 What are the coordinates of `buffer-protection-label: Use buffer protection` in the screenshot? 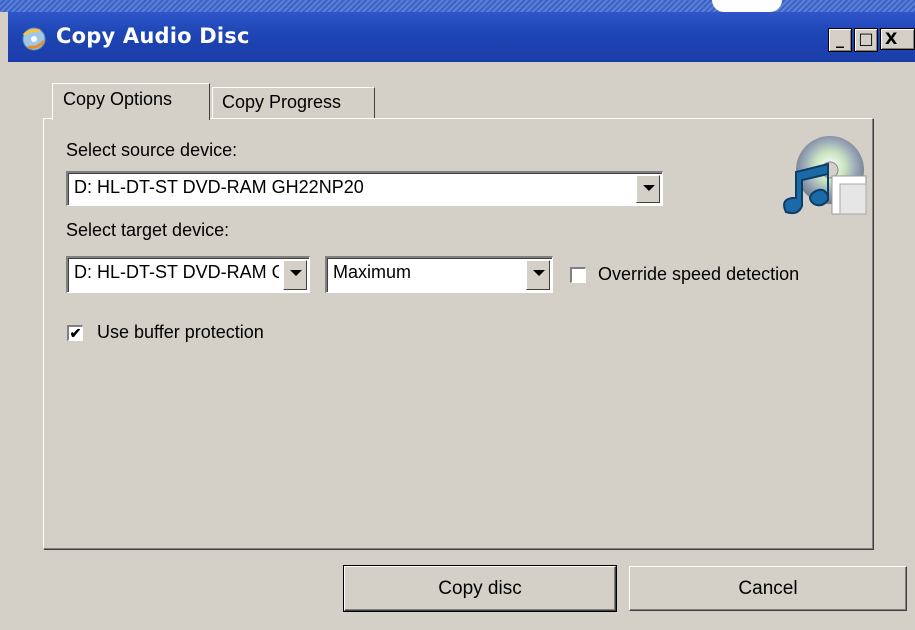 It's located at (180, 332).